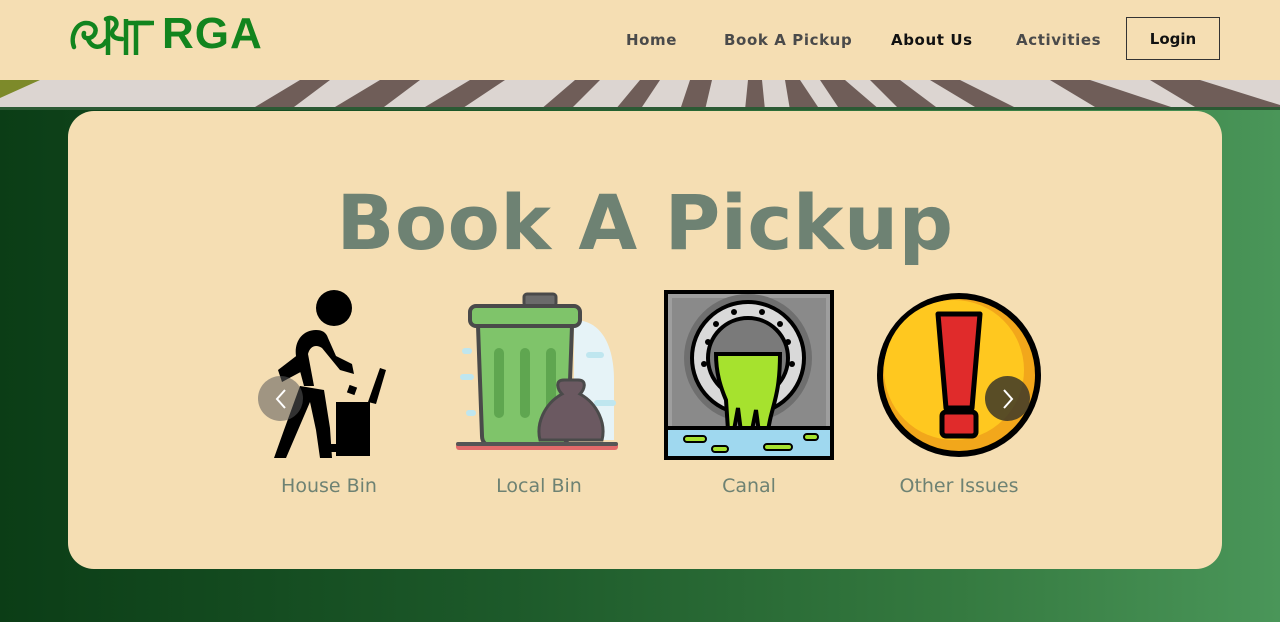 The image size is (1280, 622). I want to click on nav-link-home: Home, so click(651, 40).